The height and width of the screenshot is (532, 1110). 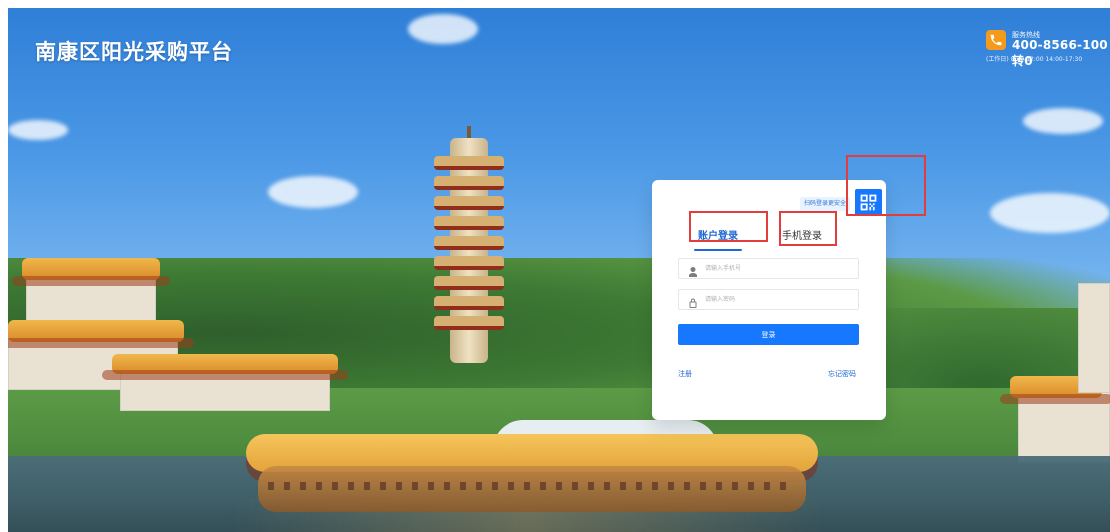 What do you see at coordinates (768, 334) in the screenshot?
I see `login-button: 登录` at bounding box center [768, 334].